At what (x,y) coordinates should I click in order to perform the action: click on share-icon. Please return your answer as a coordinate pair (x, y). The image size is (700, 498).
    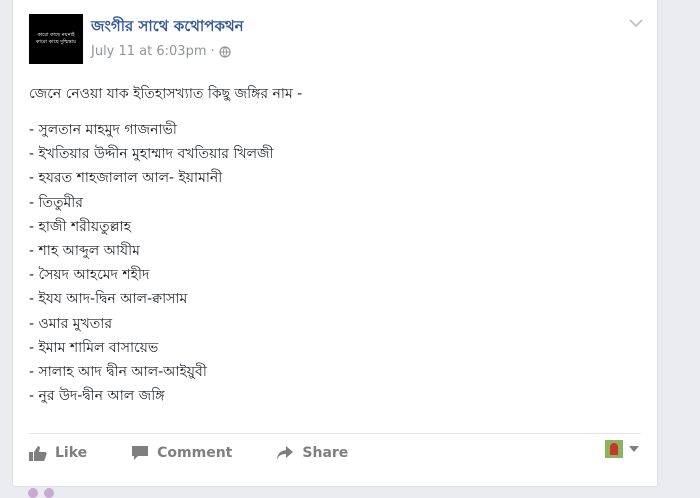
    Looking at the image, I should click on (285, 453).